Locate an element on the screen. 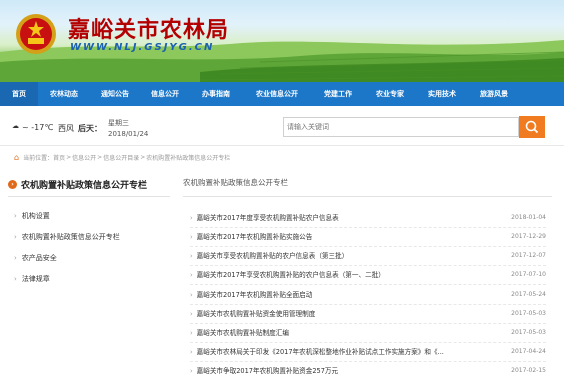 The width and height of the screenshot is (564, 378). national-emblem-icon is located at coordinates (36, 34).